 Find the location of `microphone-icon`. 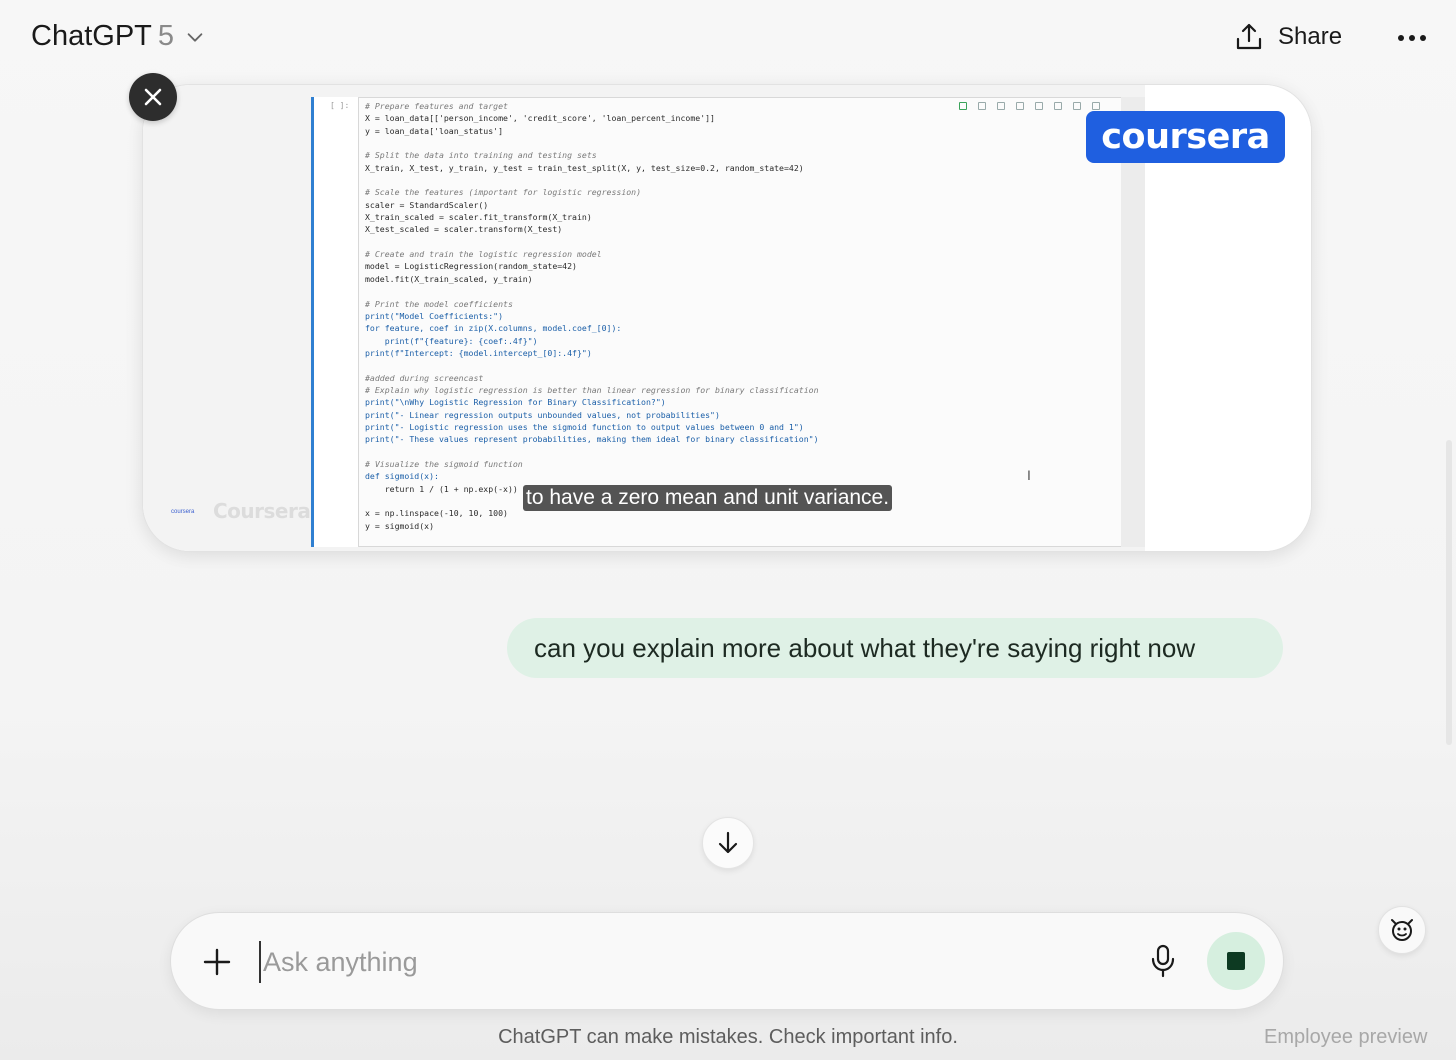

microphone-icon is located at coordinates (1163, 961).